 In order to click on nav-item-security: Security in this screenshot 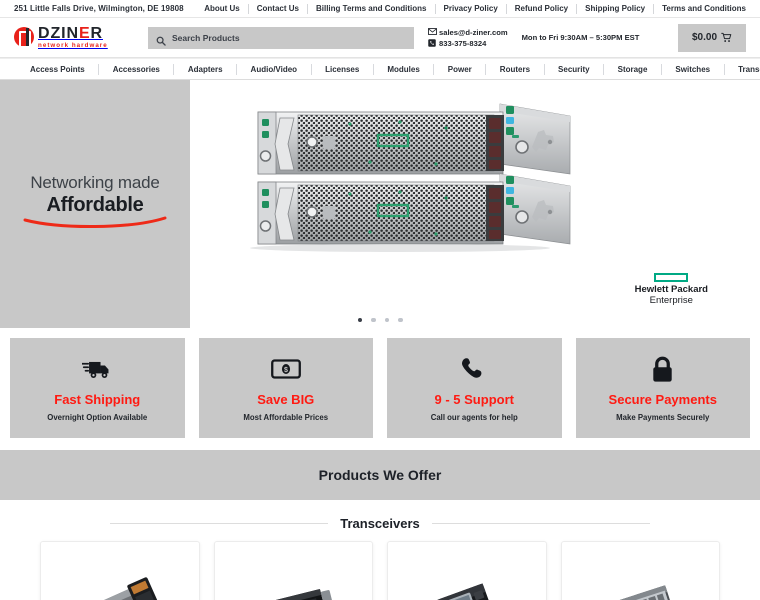, I will do `click(575, 69)`.